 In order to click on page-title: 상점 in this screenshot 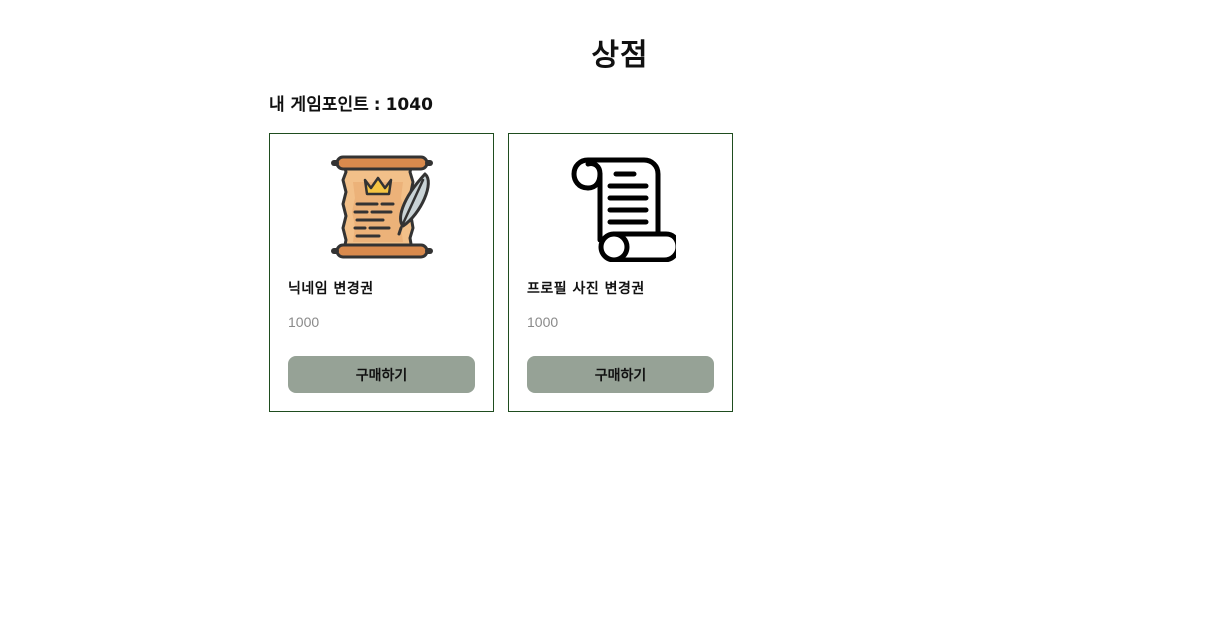, I will do `click(620, 55)`.